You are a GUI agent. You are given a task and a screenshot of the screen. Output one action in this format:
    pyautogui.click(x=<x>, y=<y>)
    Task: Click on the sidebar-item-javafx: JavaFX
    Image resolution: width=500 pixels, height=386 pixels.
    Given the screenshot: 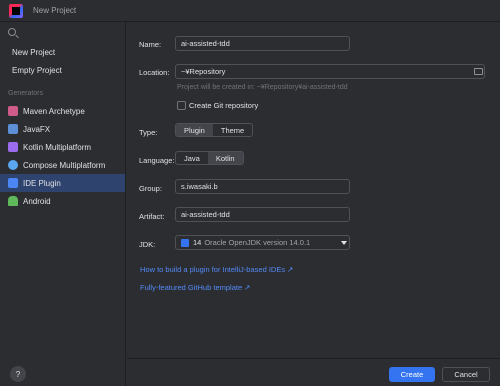 What is the action you would take?
    pyautogui.click(x=62, y=129)
    